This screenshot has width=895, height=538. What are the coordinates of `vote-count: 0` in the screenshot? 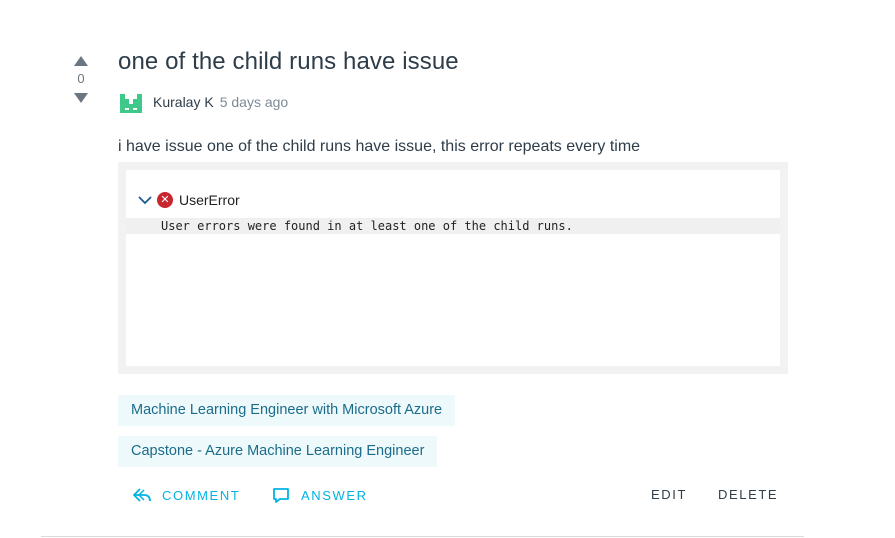 It's located at (81, 78).